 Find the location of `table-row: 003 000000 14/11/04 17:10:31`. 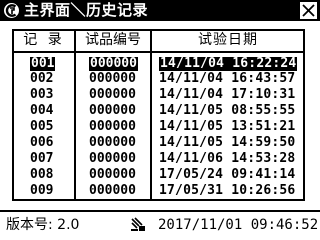

table-row: 003 000000 14/11/04 17:10:31 is located at coordinates (160, 95).